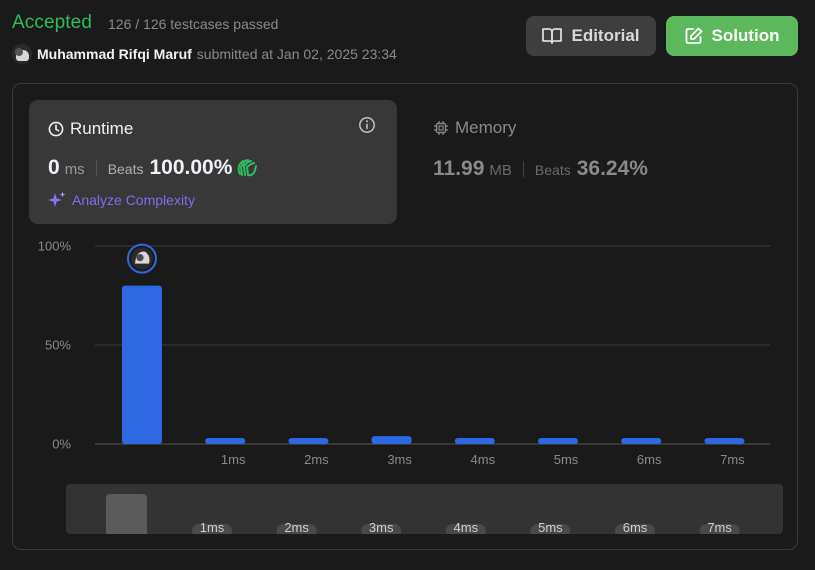 This screenshot has width=815, height=570. What do you see at coordinates (552, 170) in the screenshot?
I see `memory-beats-label: Beats` at bounding box center [552, 170].